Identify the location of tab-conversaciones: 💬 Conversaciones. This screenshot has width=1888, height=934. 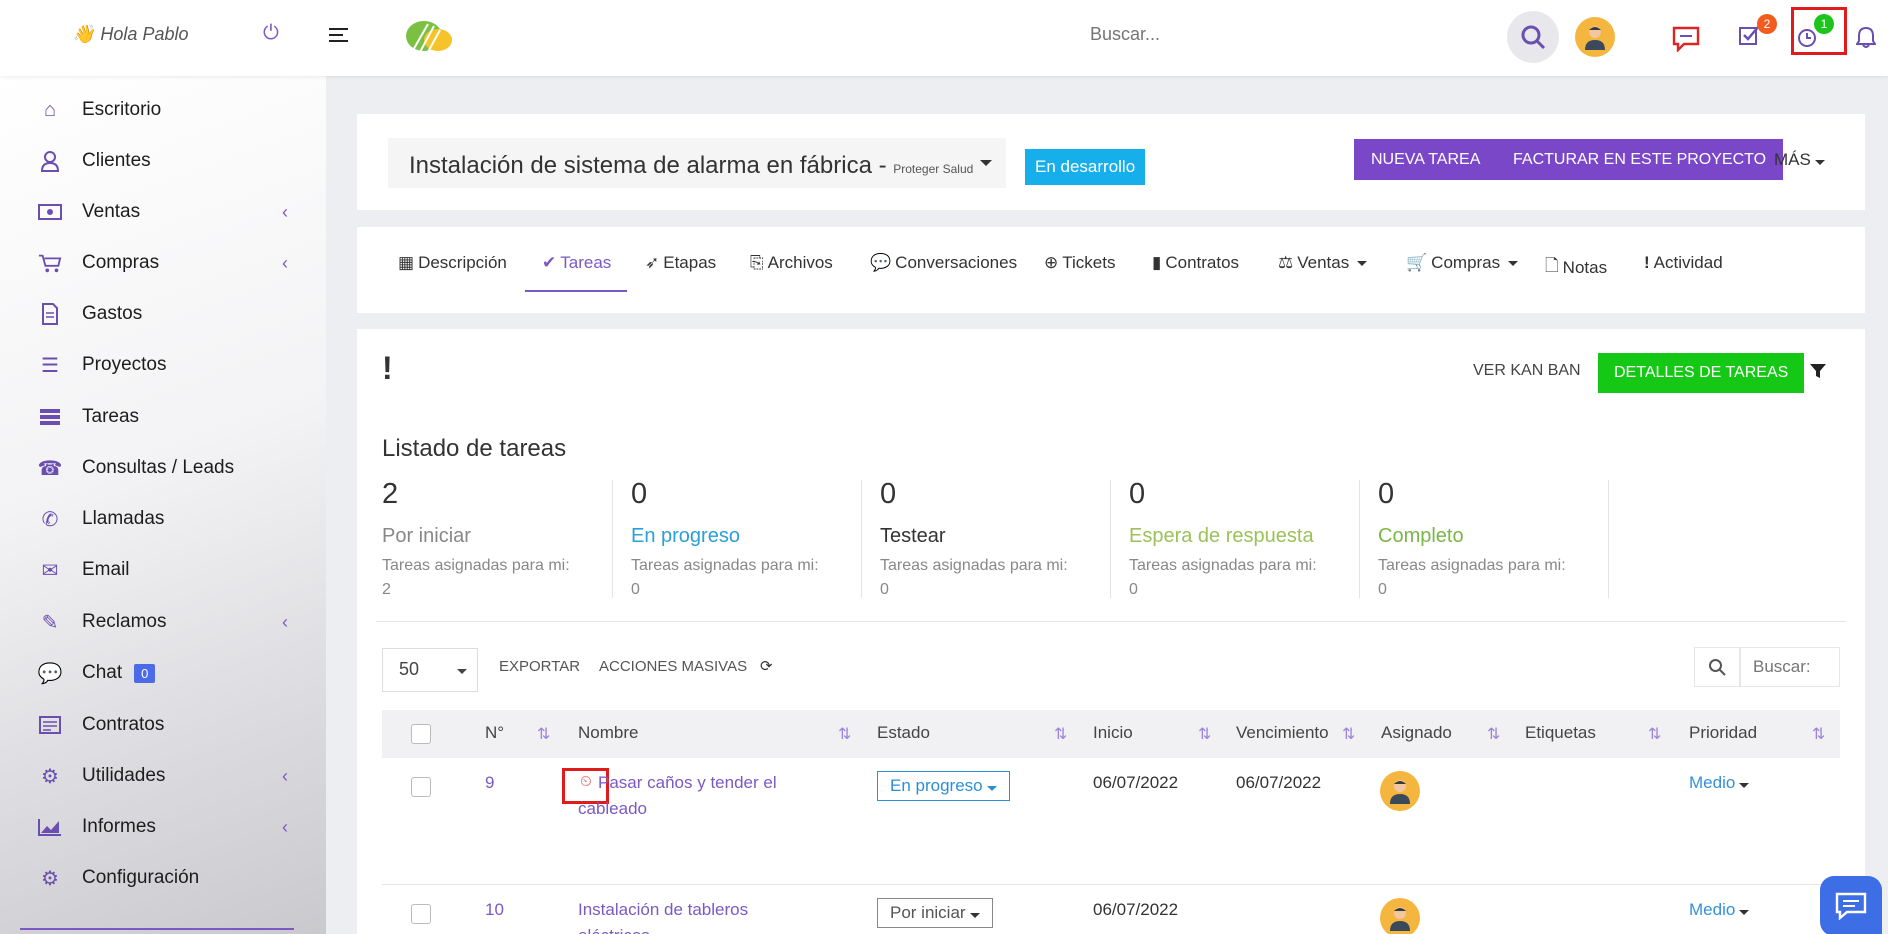
(943, 263).